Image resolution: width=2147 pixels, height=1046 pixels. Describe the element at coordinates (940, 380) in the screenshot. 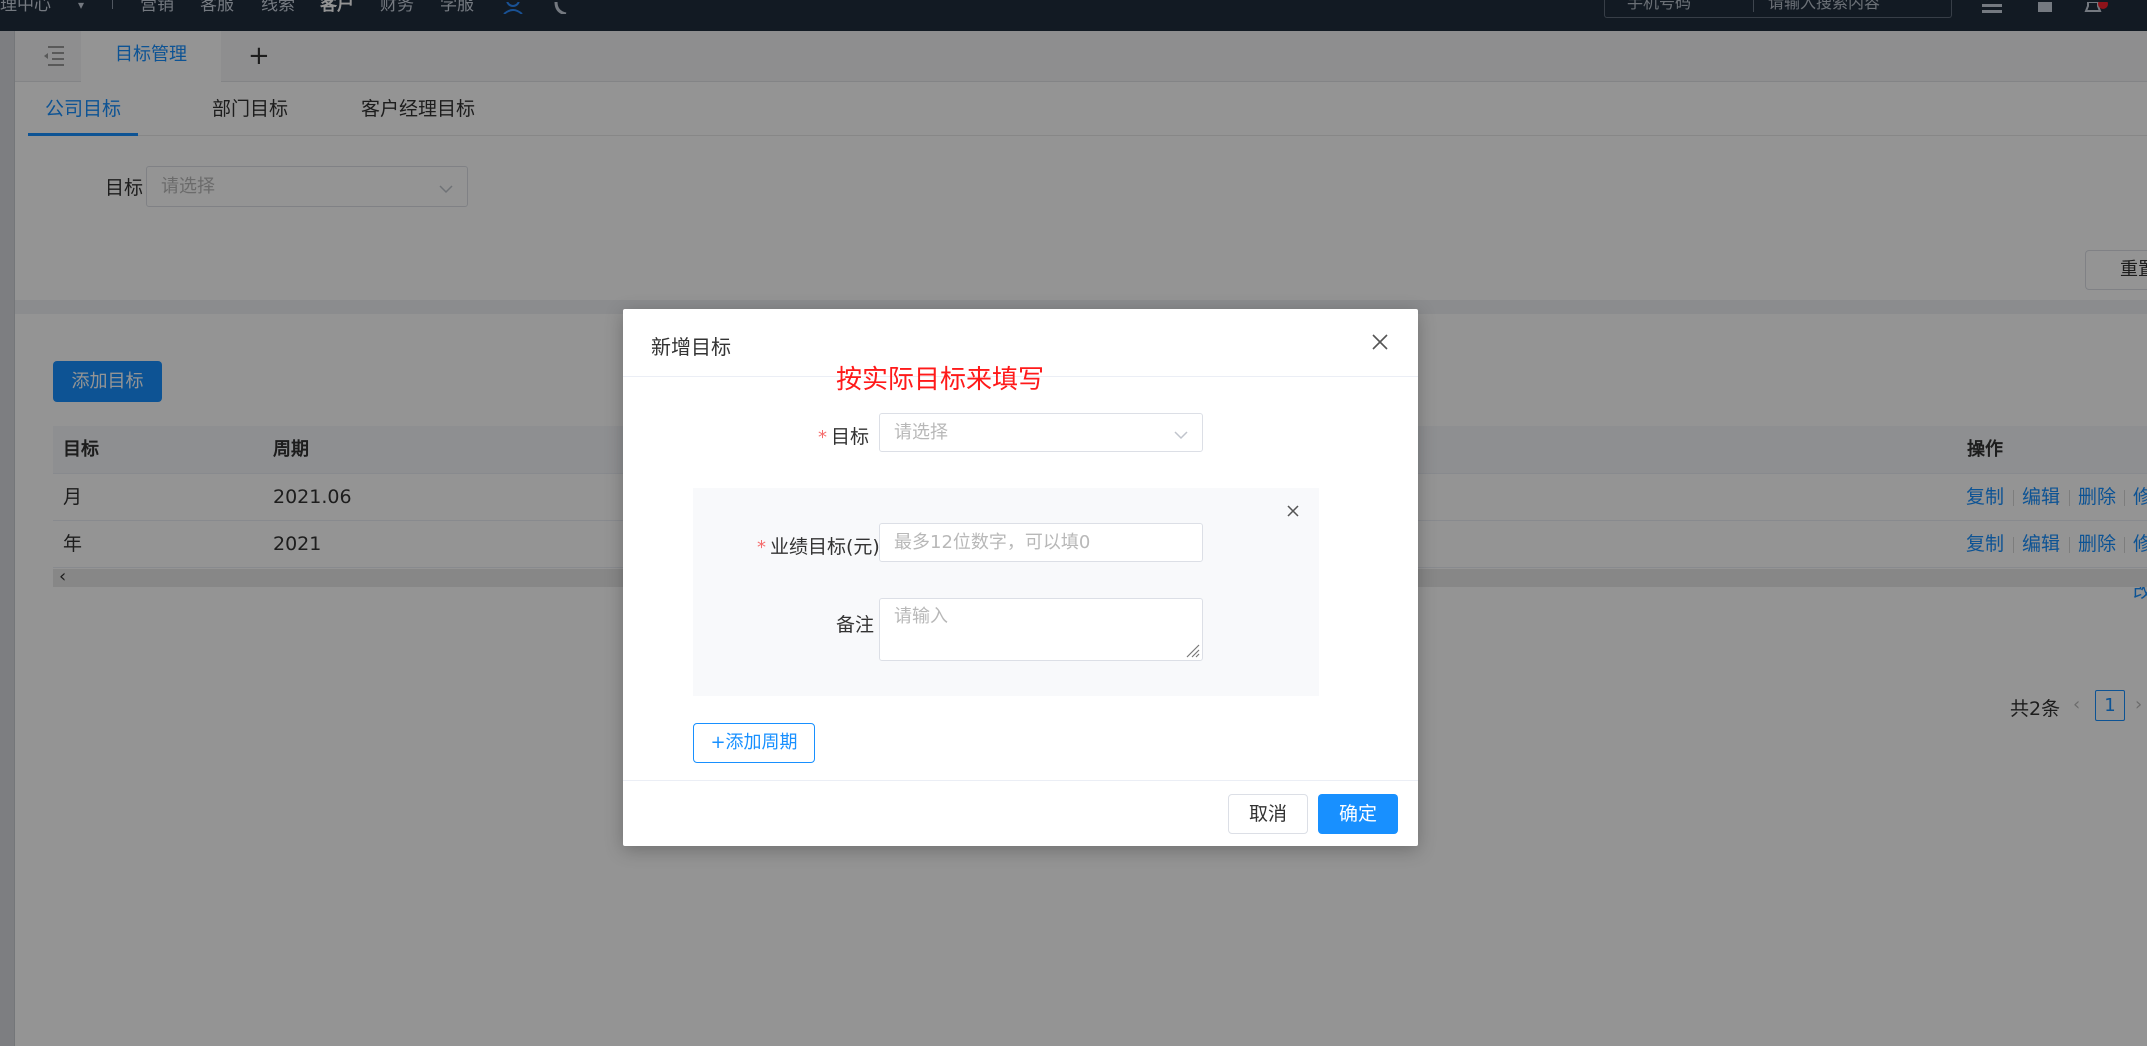

I see `fill-hint-annotation: 按实际目标来填写` at that location.